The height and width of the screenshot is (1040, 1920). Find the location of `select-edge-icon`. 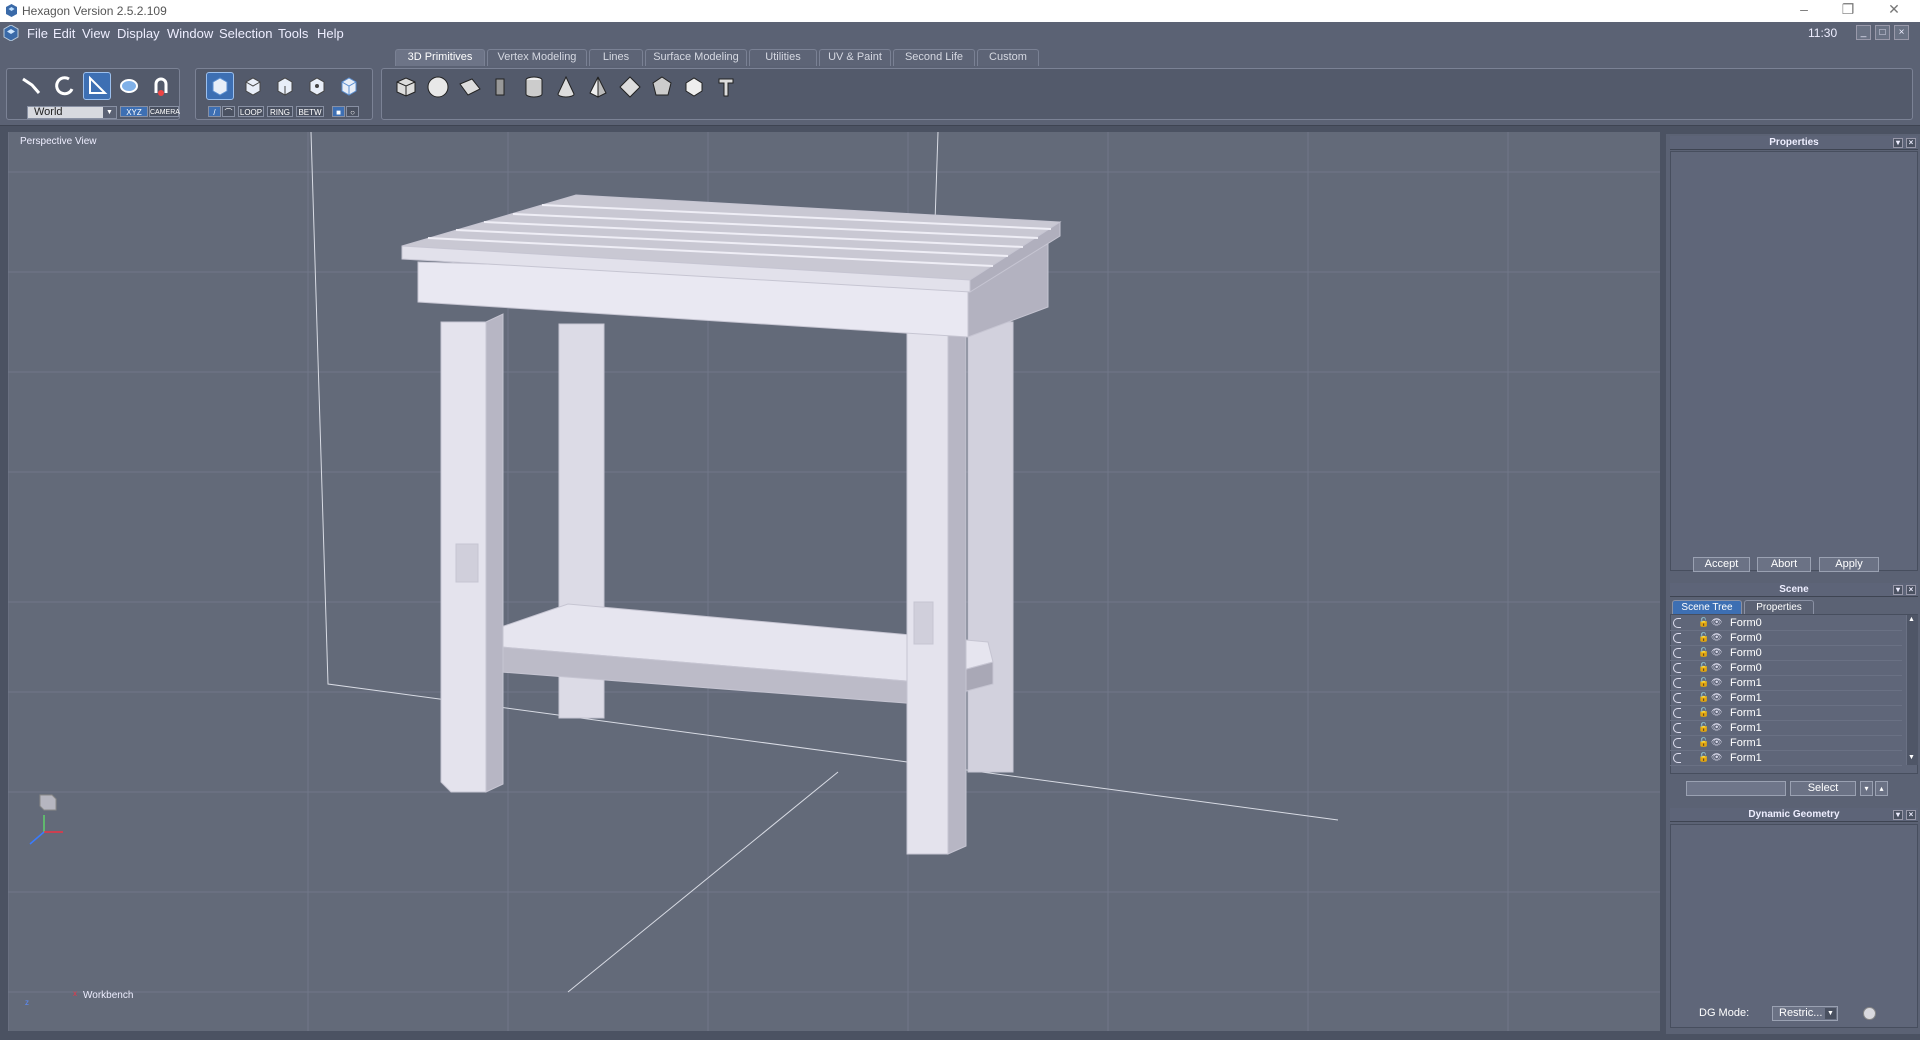

select-edge-icon is located at coordinates (285, 86).